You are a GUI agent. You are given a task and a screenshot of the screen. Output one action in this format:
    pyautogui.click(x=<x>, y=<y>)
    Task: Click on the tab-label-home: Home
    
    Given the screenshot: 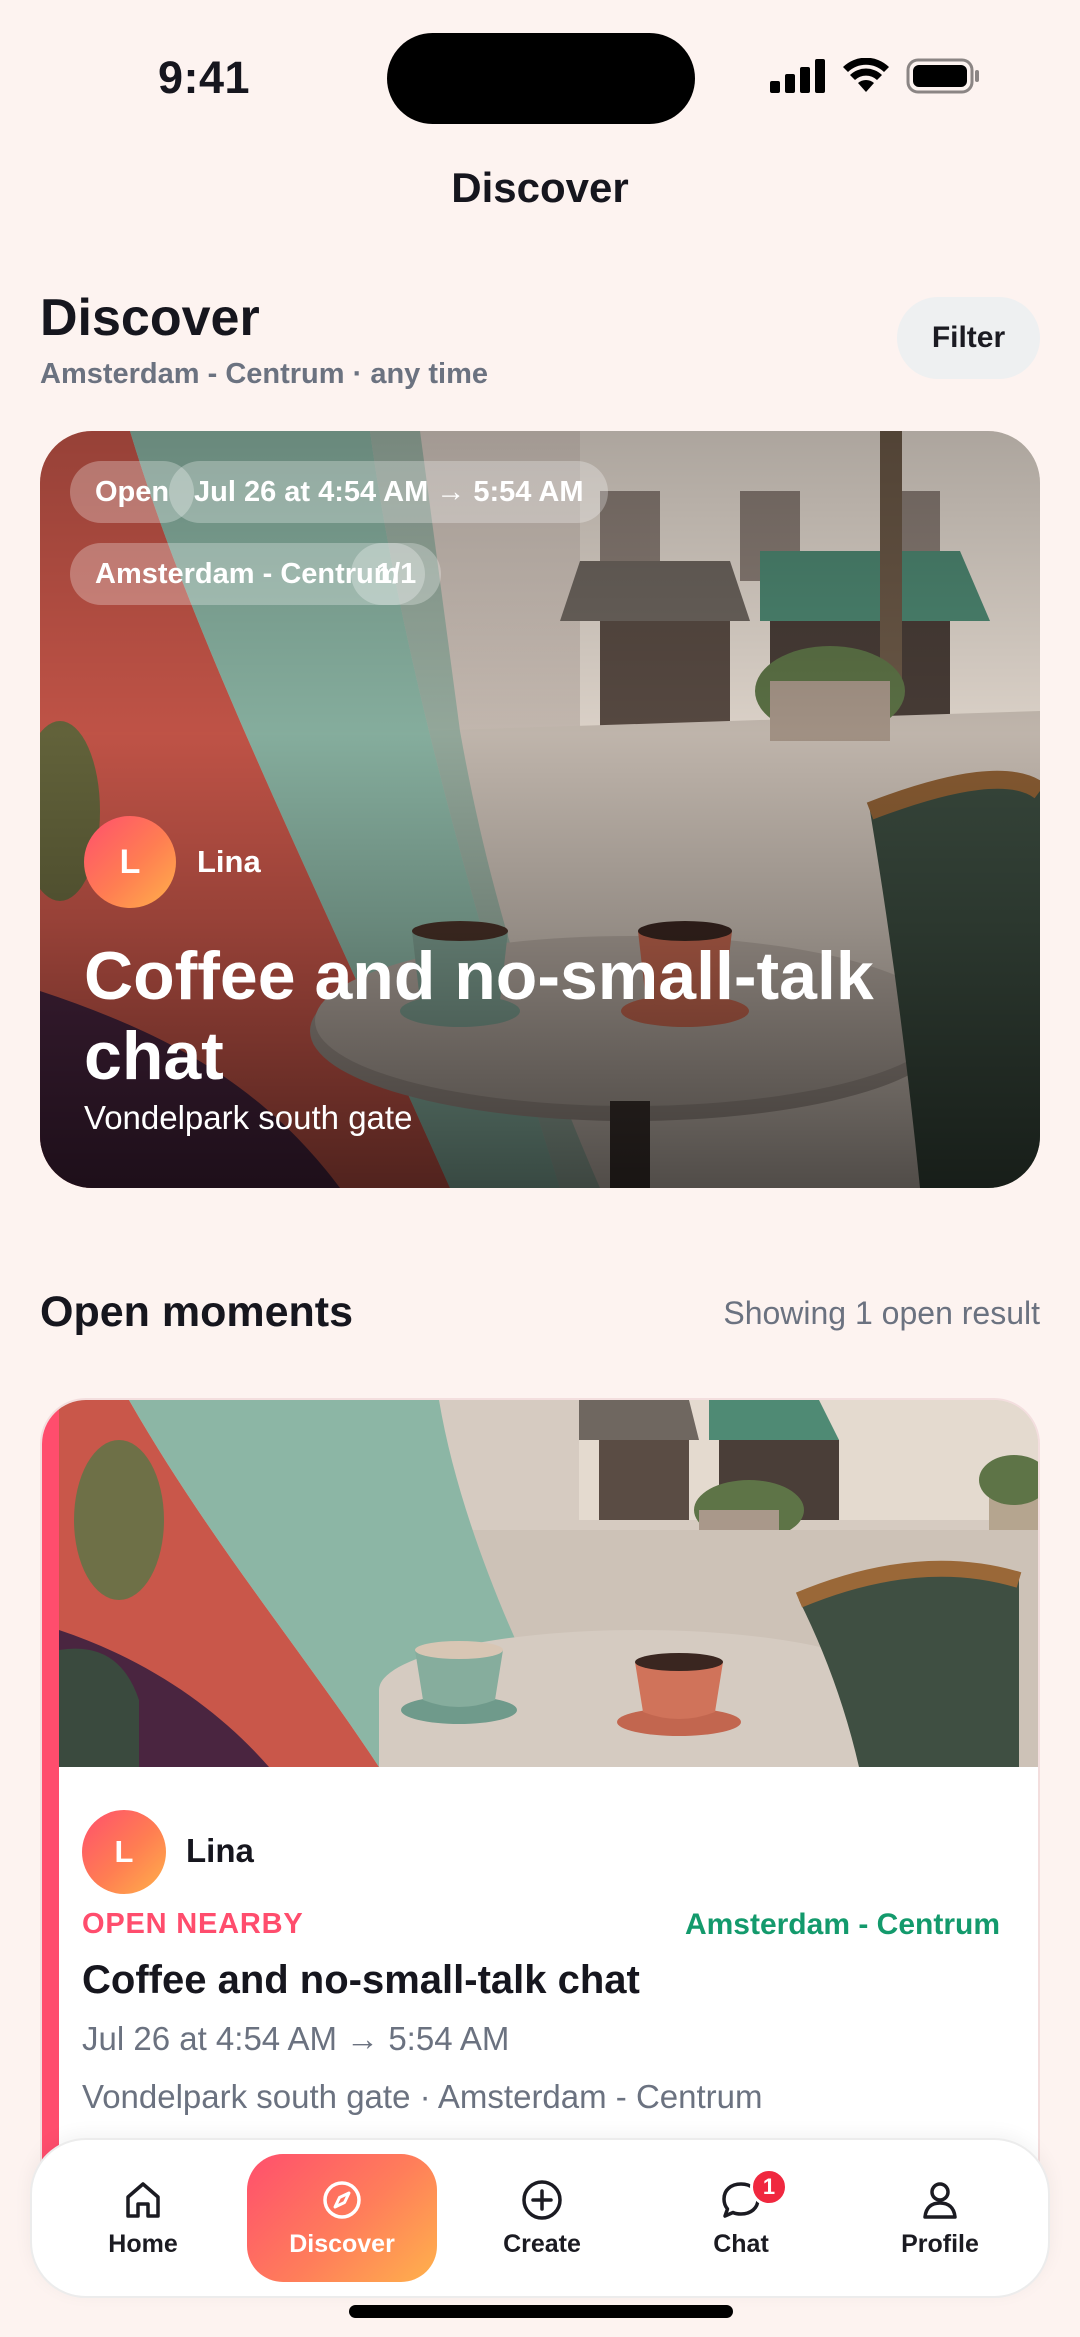 What is the action you would take?
    pyautogui.click(x=143, y=2243)
    